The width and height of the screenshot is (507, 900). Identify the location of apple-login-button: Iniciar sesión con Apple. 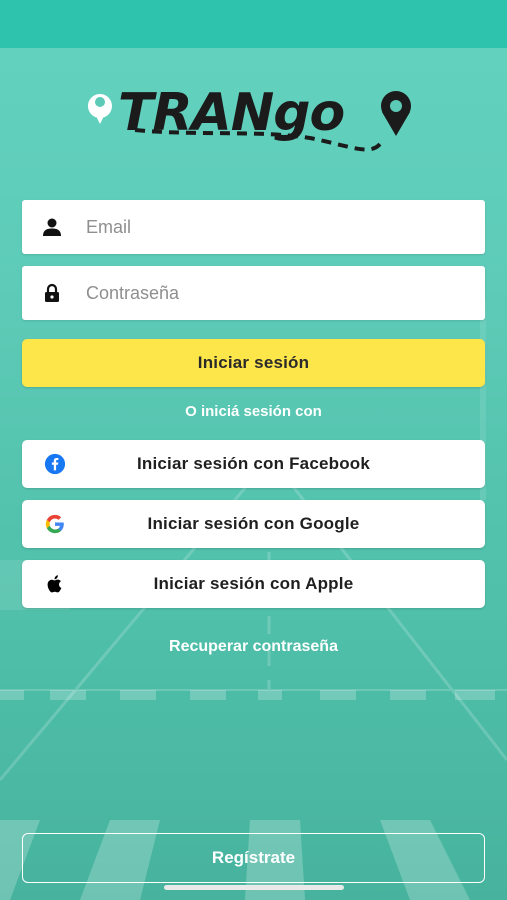
(253, 584).